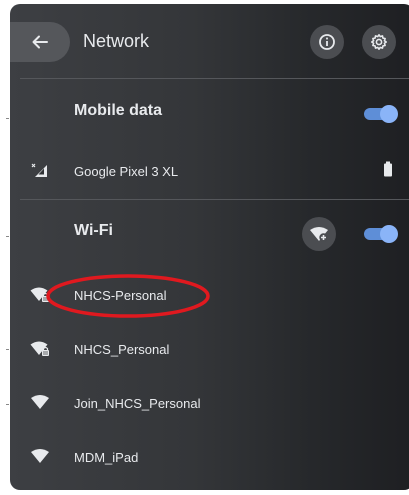 The height and width of the screenshot is (495, 409). I want to click on header-divider, so click(214, 78).